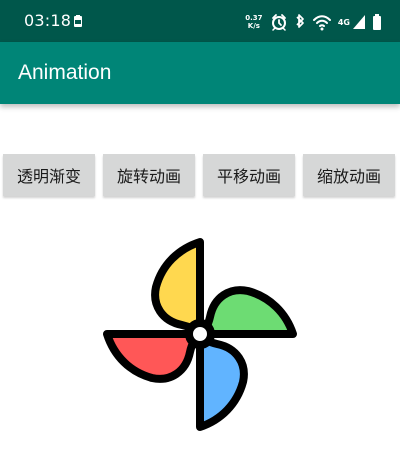 The image size is (400, 456). Describe the element at coordinates (249, 175) in the screenshot. I see `translate-animation-button: 平移动画` at that location.